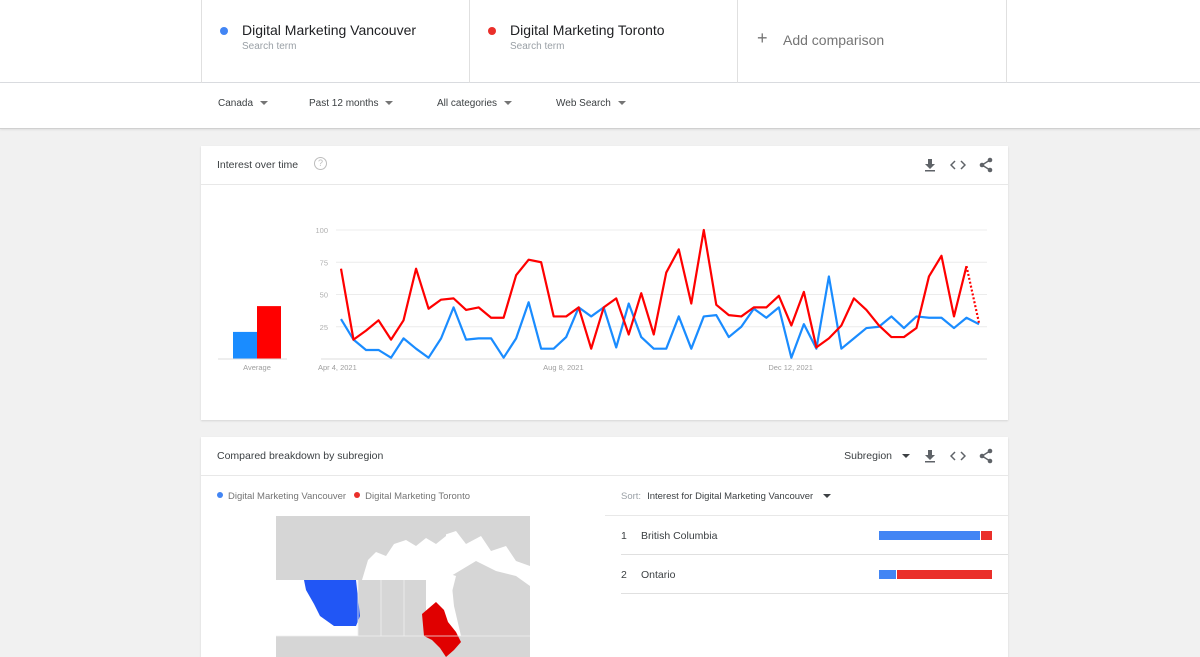 The width and height of the screenshot is (1200, 657). Describe the element at coordinates (337, 367) in the screenshot. I see `x-tick-label: Apr 4, 2021` at that location.